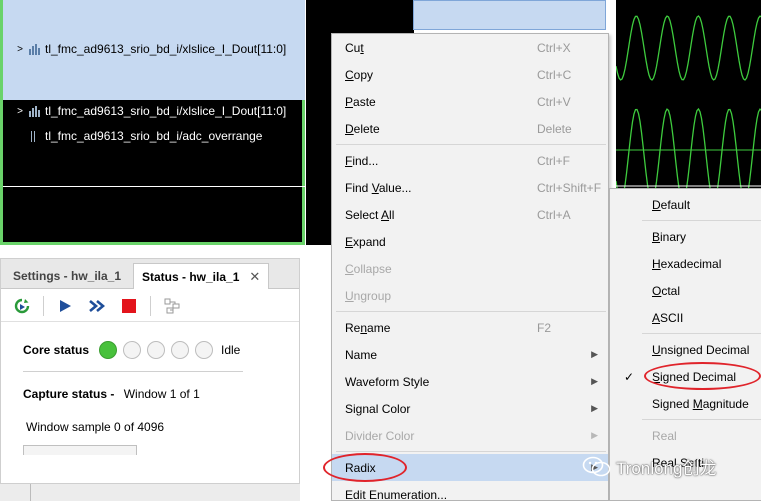  Describe the element at coordinates (470, 74) in the screenshot. I see `menu-item-copy: Copy Ctrl+C` at that location.